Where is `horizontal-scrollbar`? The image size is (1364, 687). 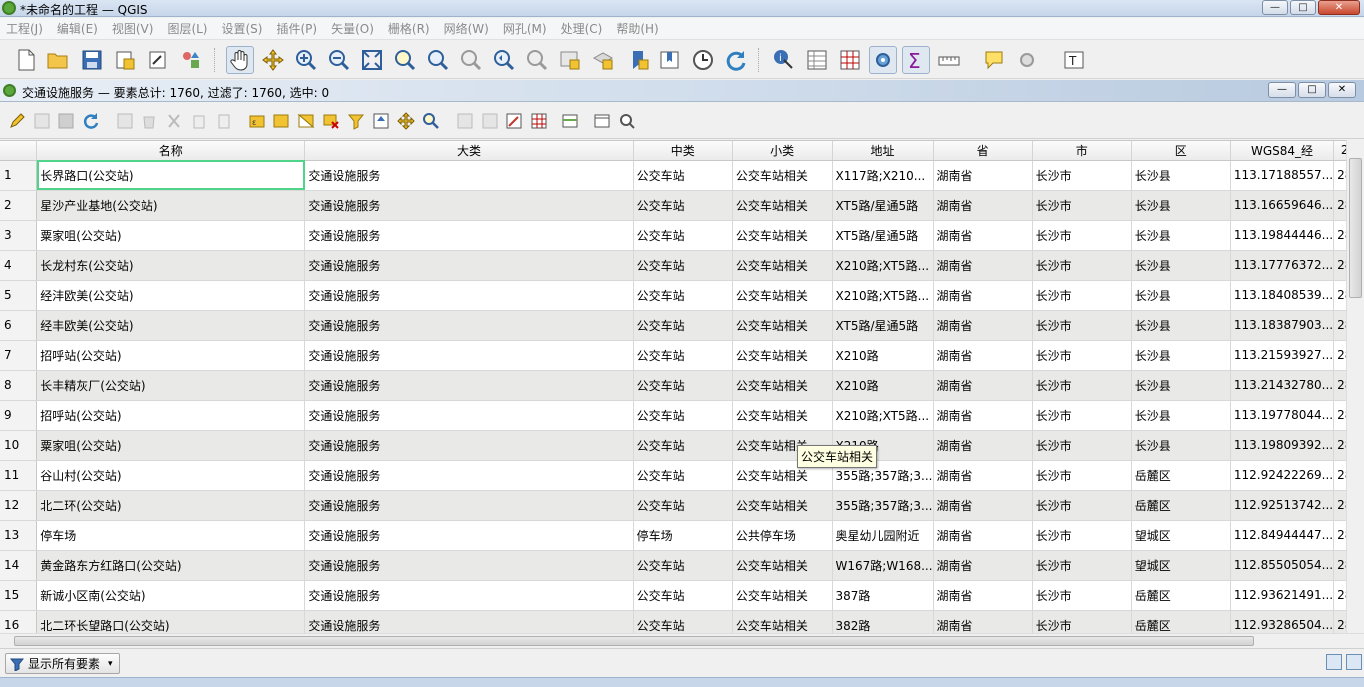
horizontal-scrollbar is located at coordinates (682, 640).